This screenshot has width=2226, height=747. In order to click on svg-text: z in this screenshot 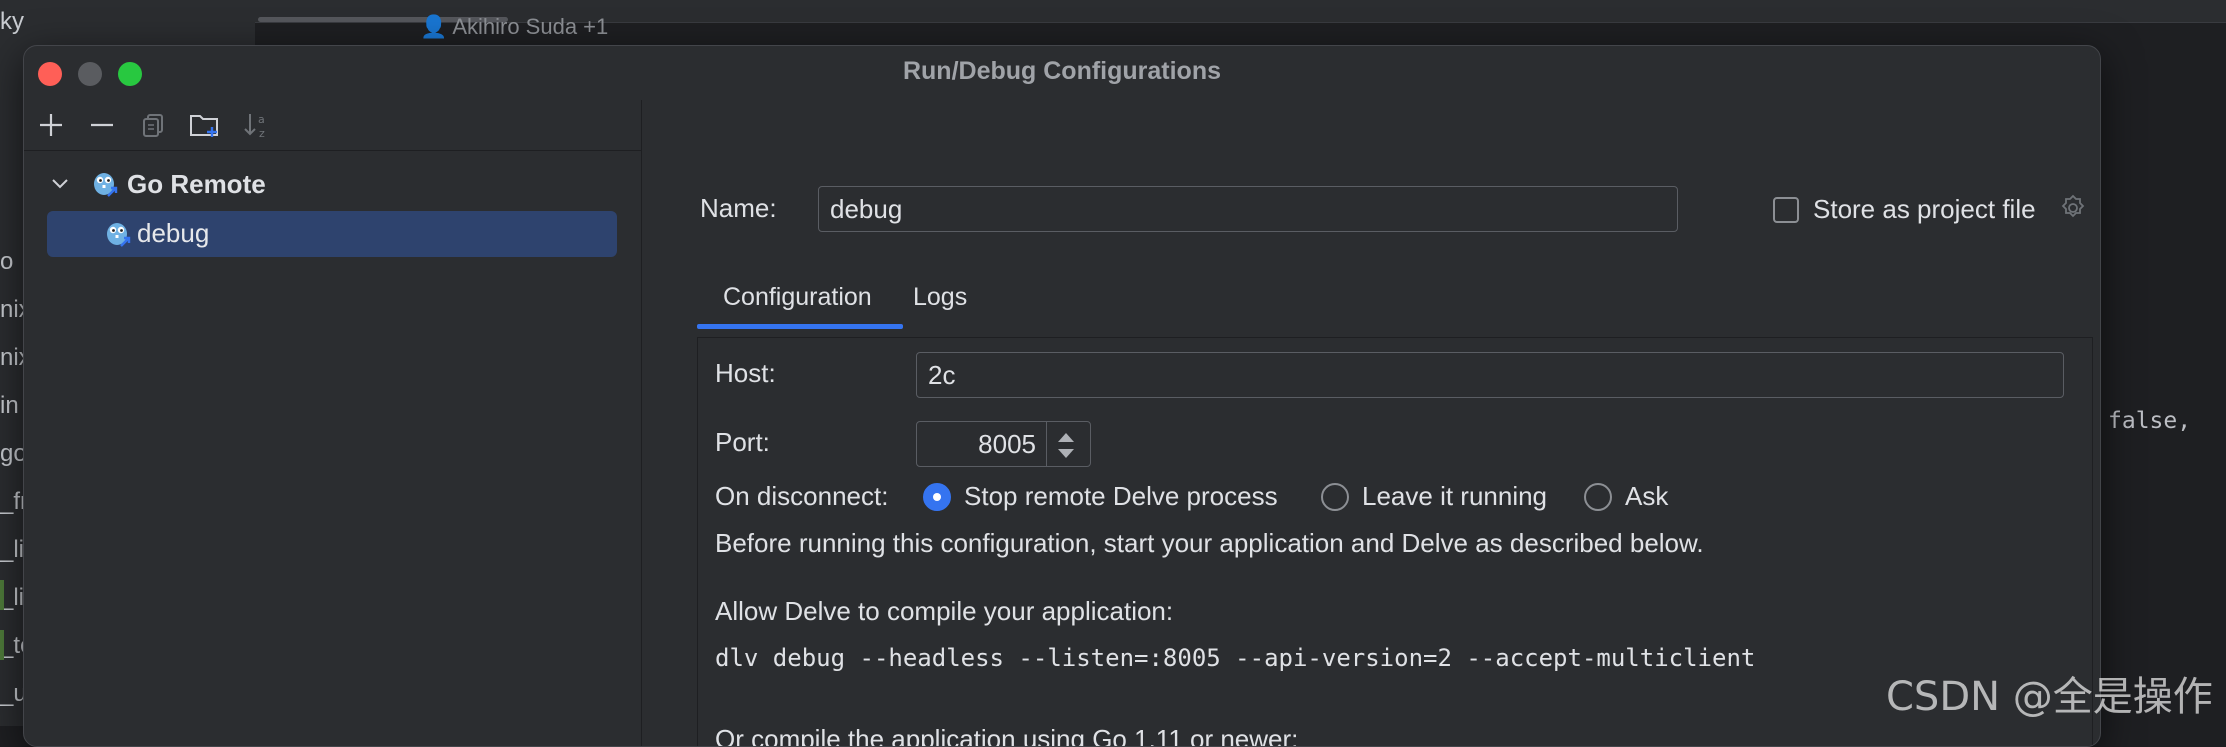, I will do `click(262, 133)`.